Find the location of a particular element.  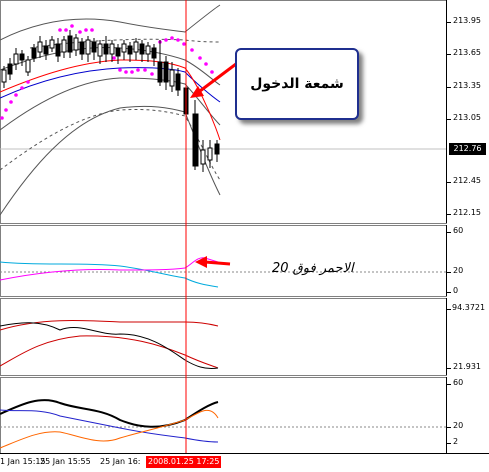

entry-candle-annotation: شمعة الدخول is located at coordinates (297, 84).